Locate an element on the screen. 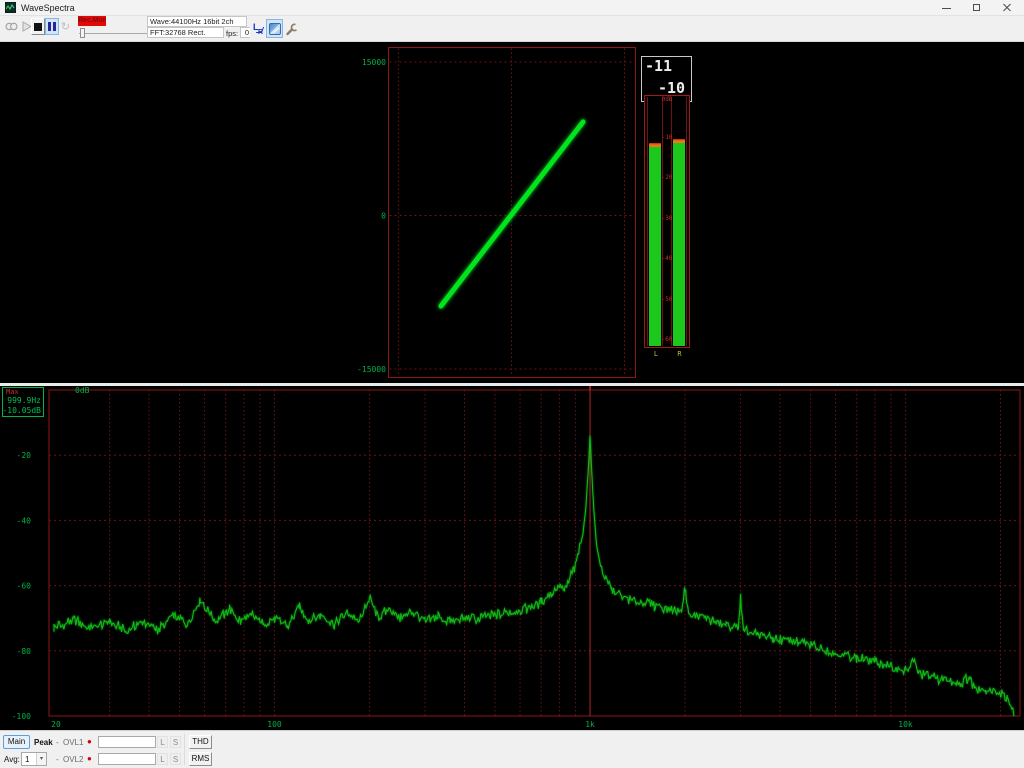 The height and width of the screenshot is (768, 1024). avg-label: Avg: is located at coordinates (12, 759).